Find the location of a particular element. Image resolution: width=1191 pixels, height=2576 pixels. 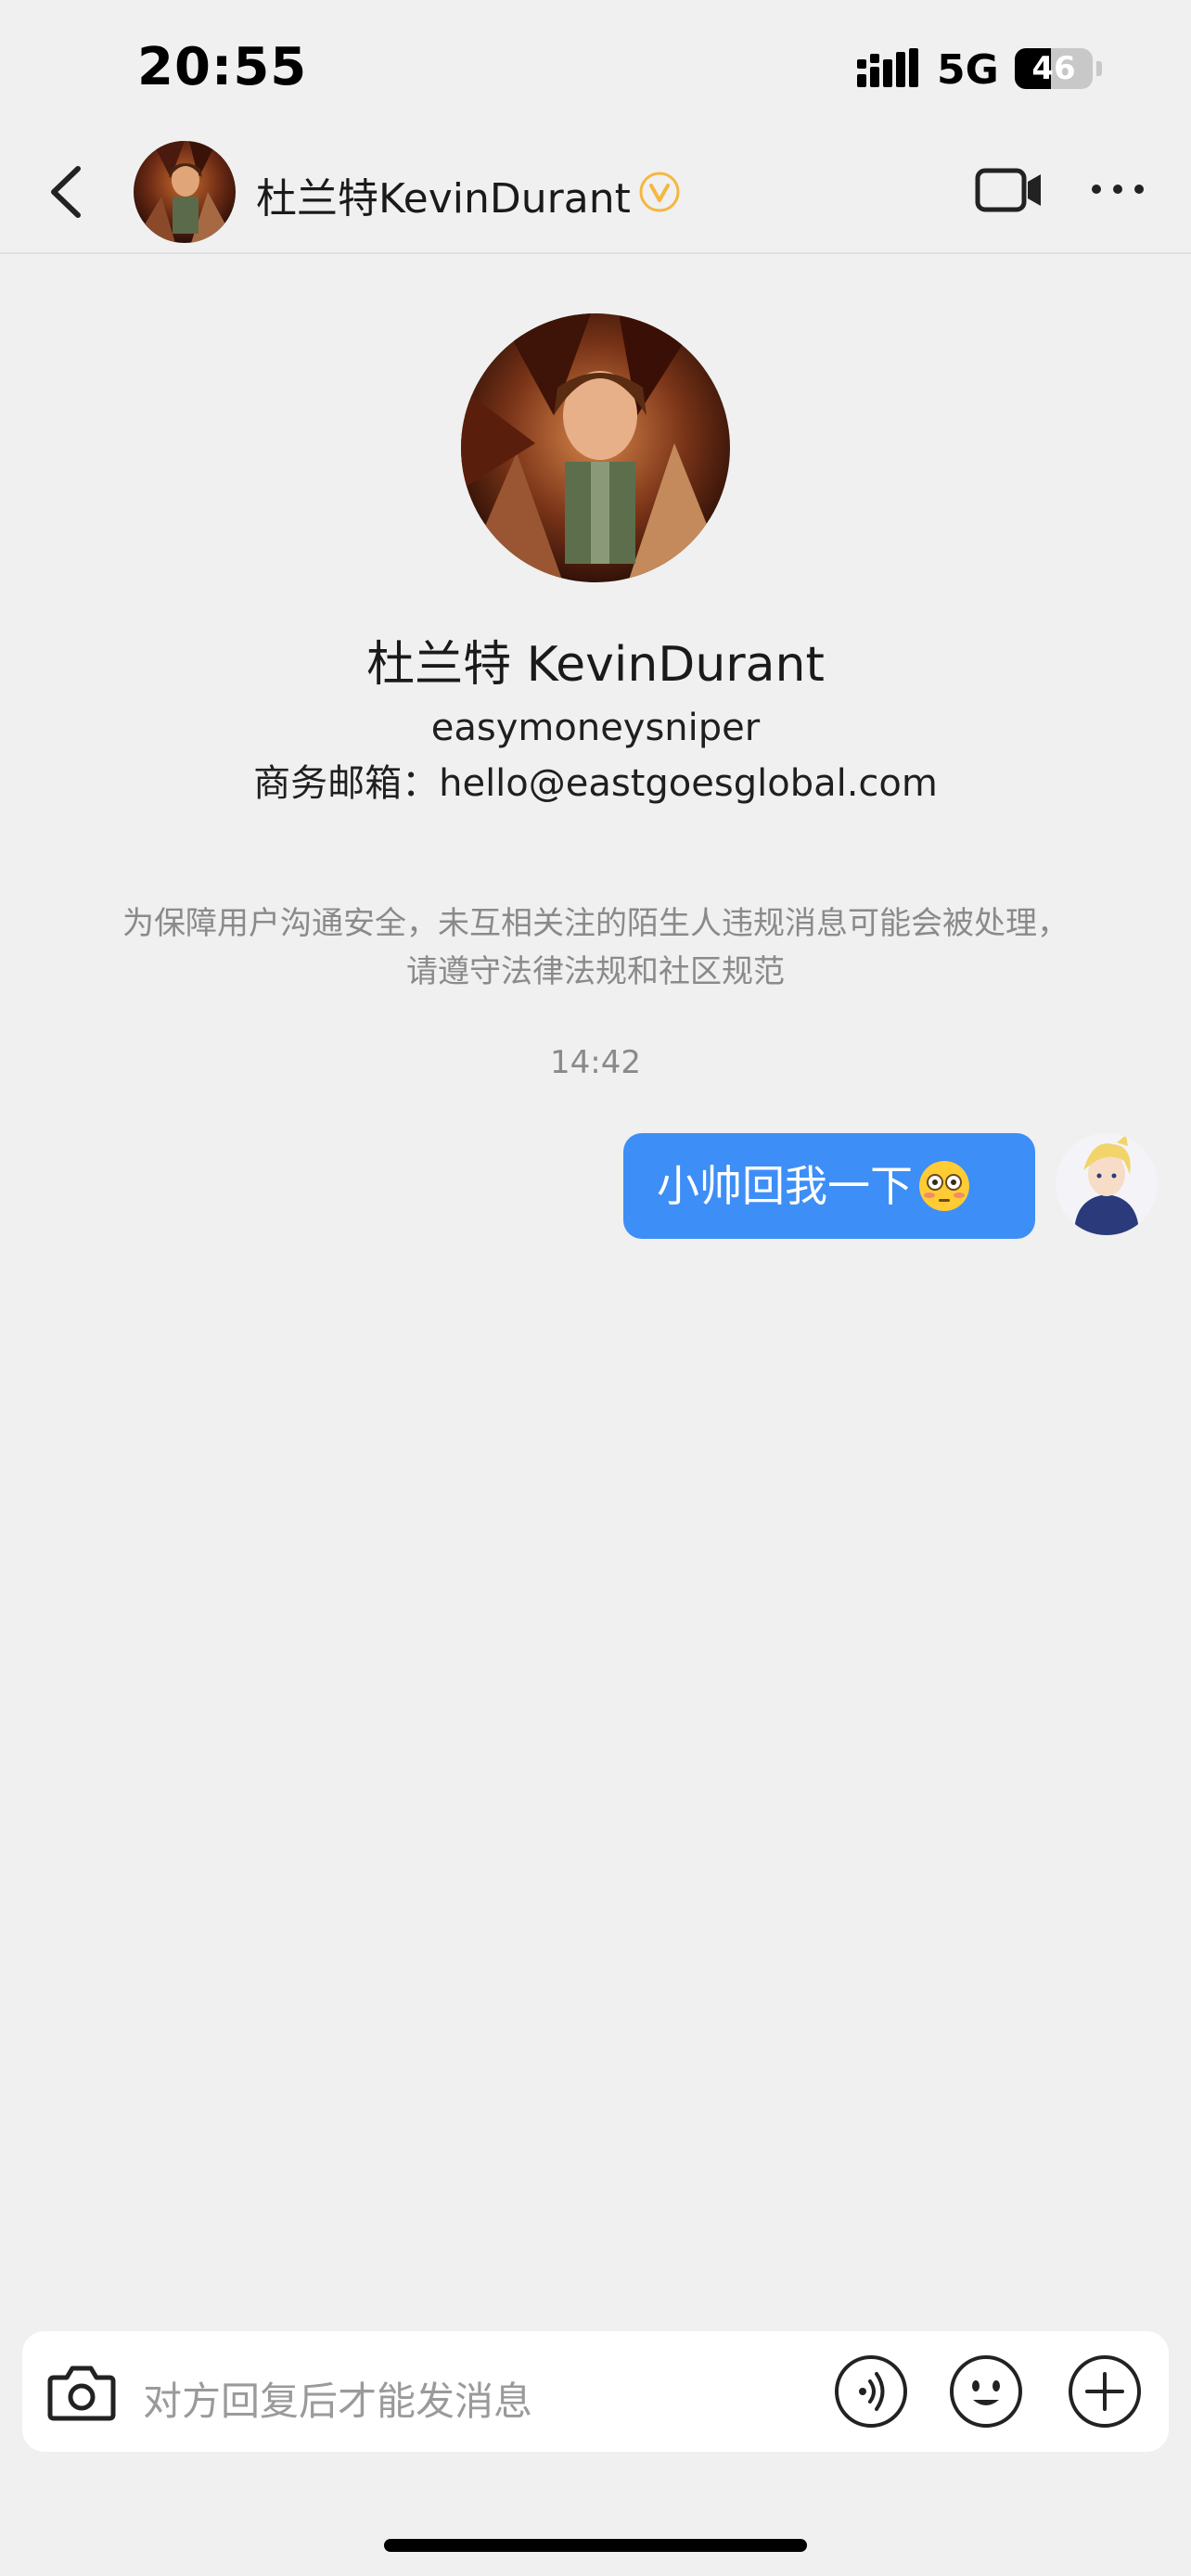

status-bar: 20:55 5G 46 is located at coordinates (595, 69).